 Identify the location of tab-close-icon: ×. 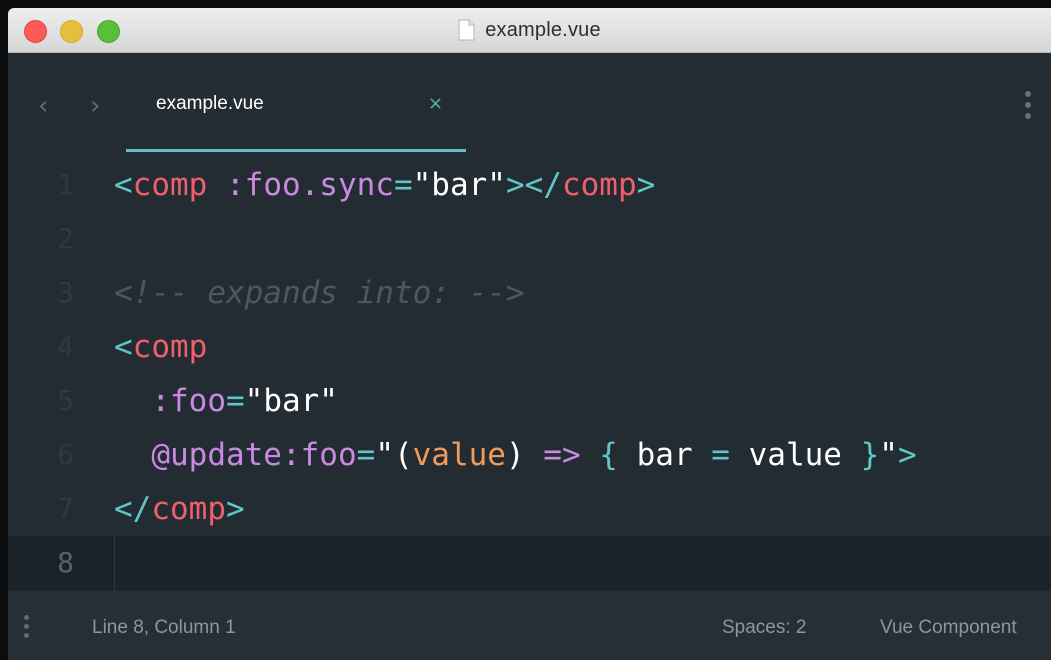
(435, 103).